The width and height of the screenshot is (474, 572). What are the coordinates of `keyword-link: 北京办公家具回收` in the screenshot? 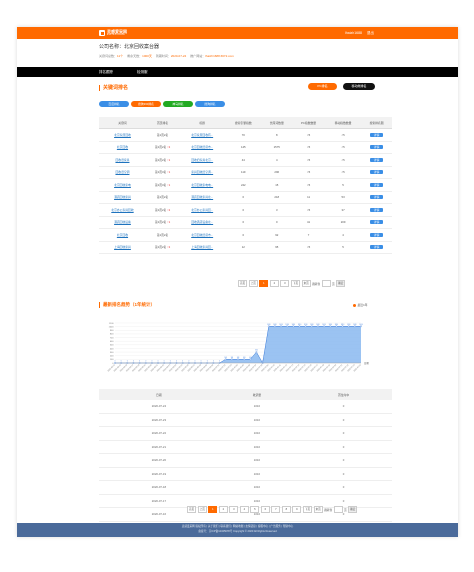 It's located at (122, 210).